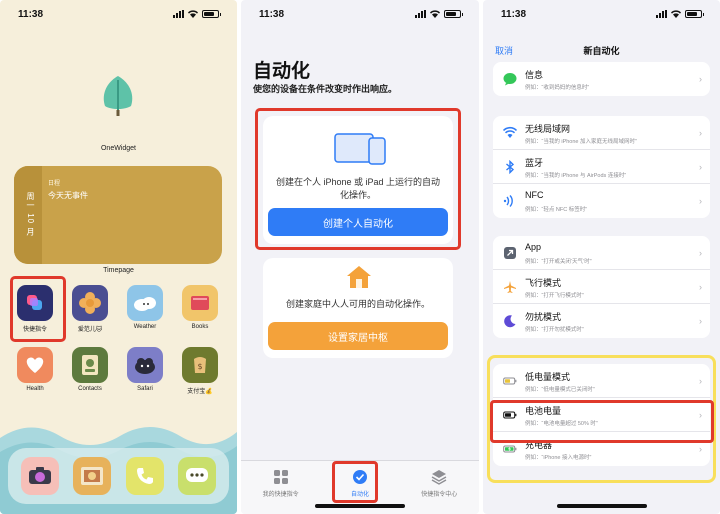  Describe the element at coordinates (145, 365) in the screenshot. I see `safari-icon` at that location.